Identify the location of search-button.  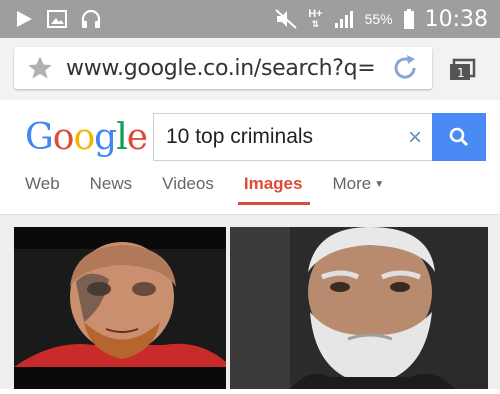
(459, 137).